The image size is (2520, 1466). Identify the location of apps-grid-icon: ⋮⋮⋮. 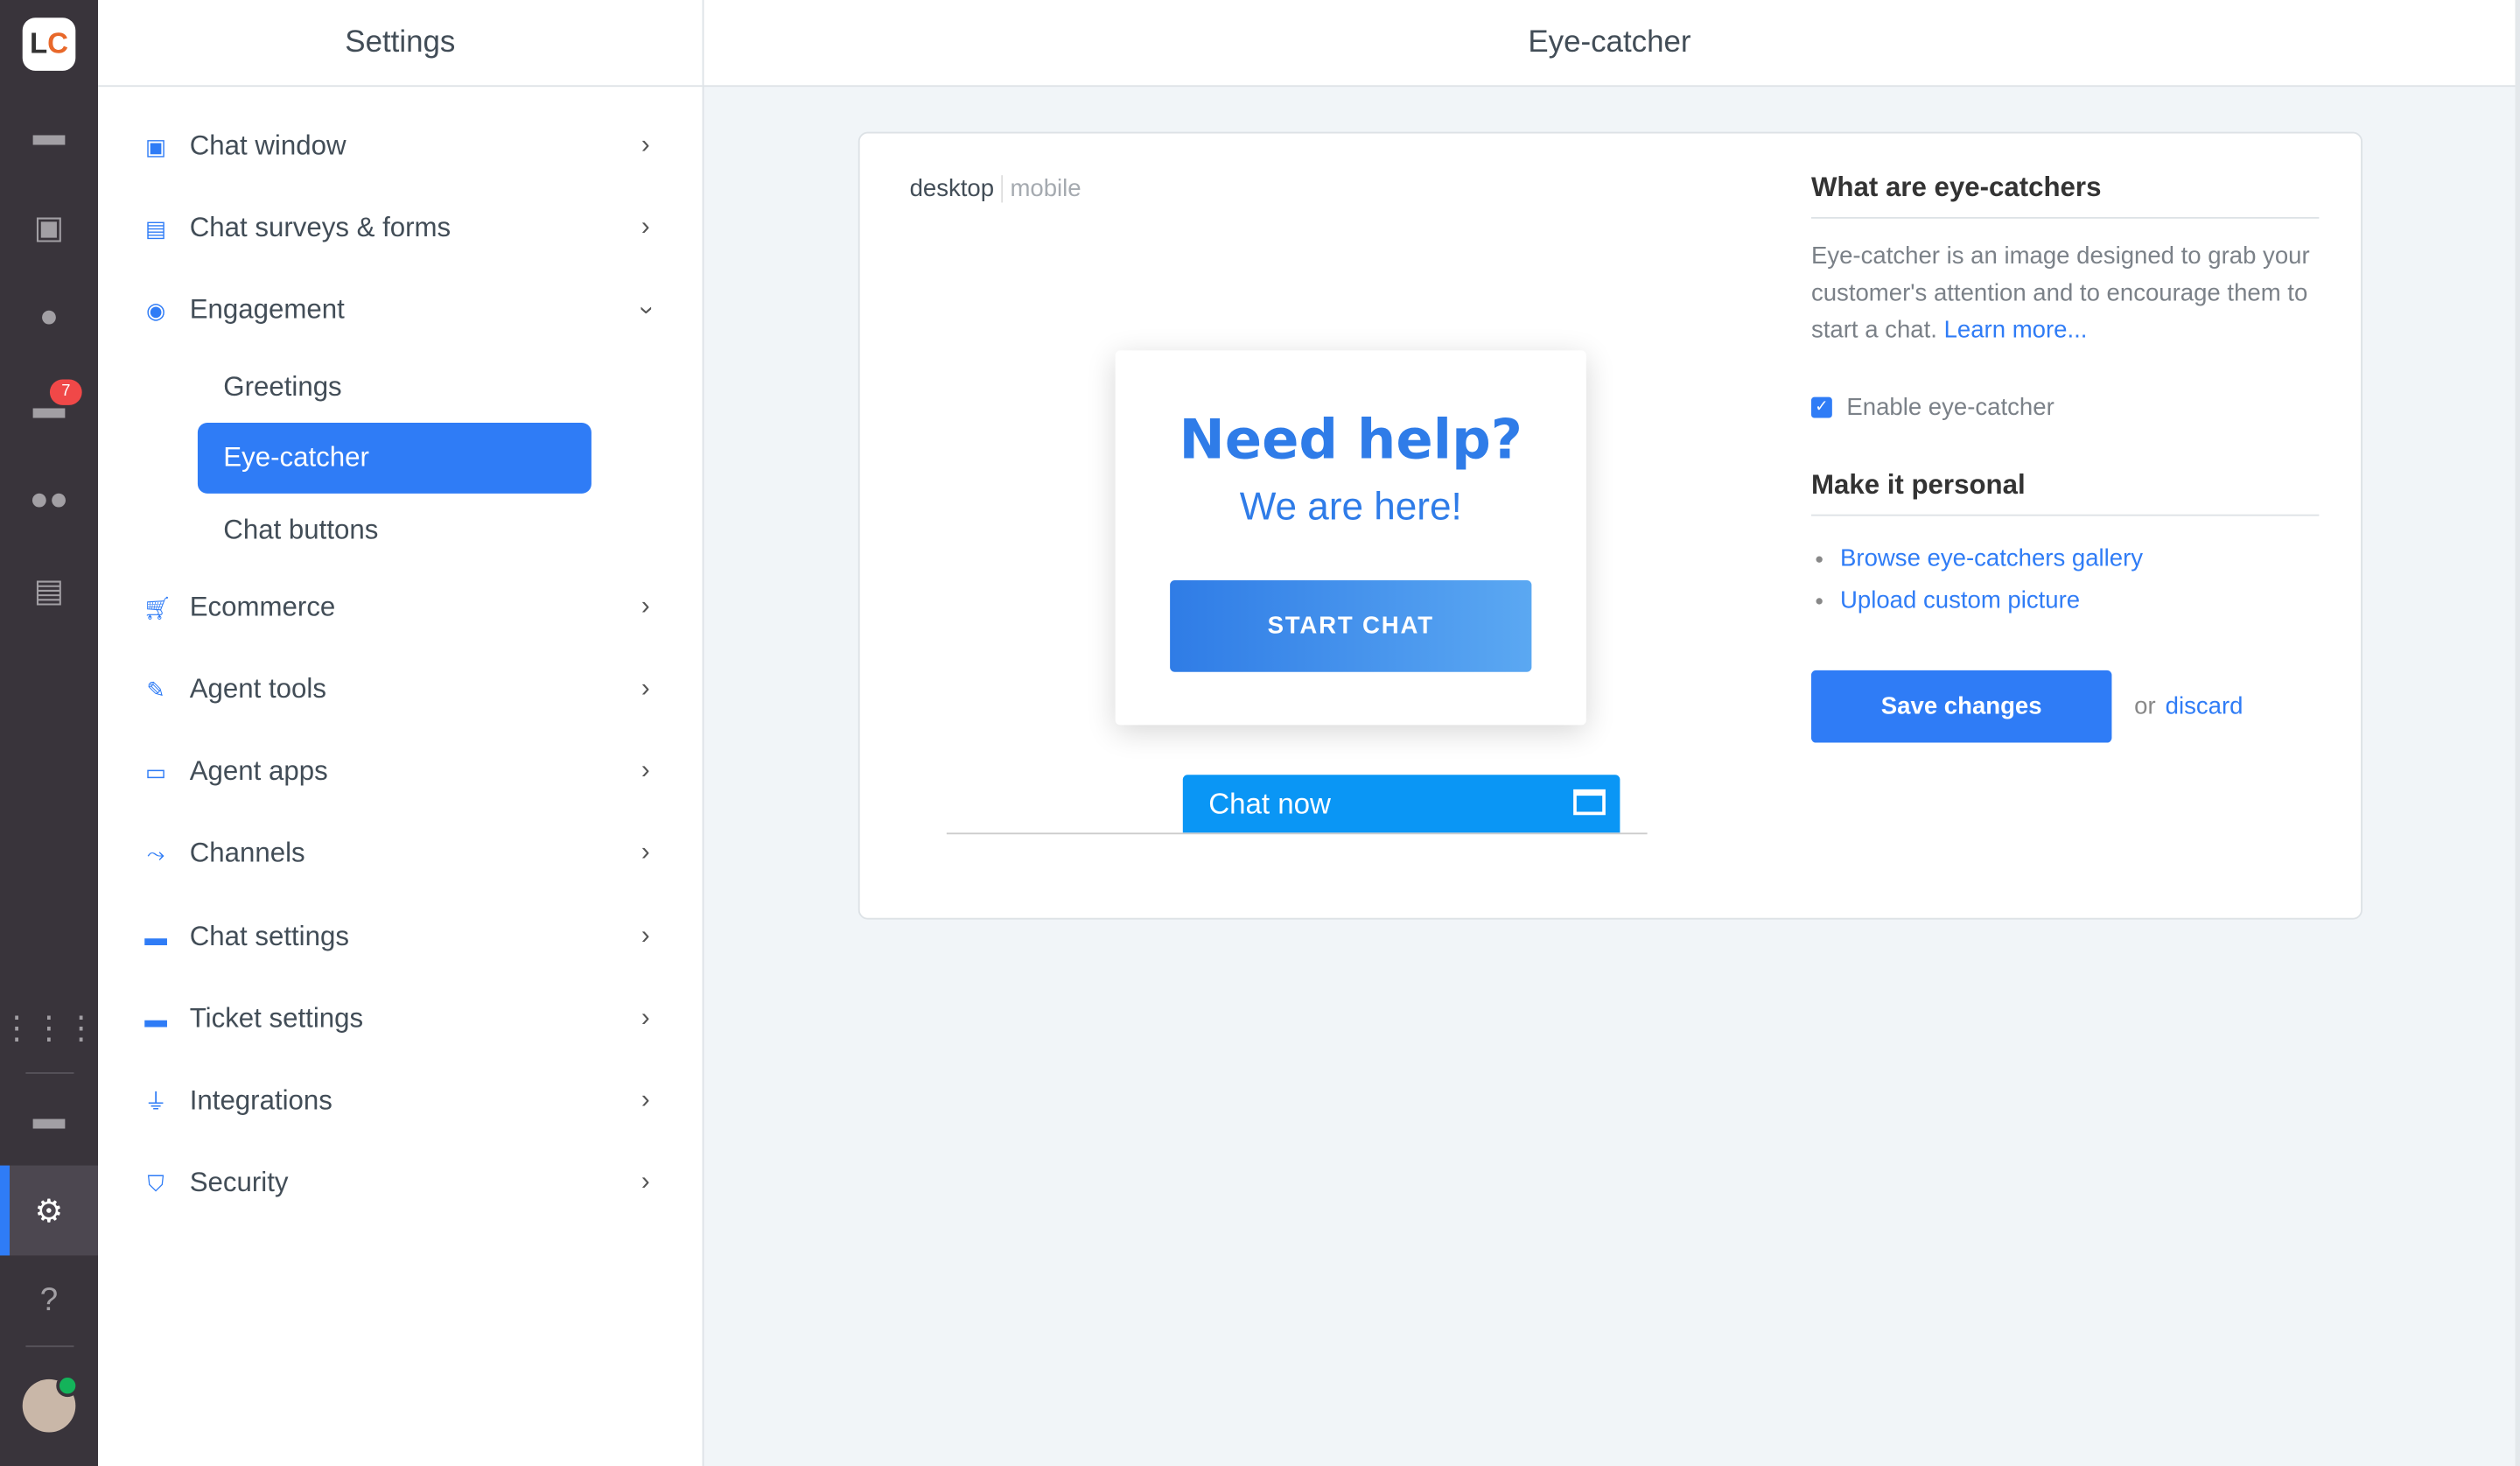
(49, 1027).